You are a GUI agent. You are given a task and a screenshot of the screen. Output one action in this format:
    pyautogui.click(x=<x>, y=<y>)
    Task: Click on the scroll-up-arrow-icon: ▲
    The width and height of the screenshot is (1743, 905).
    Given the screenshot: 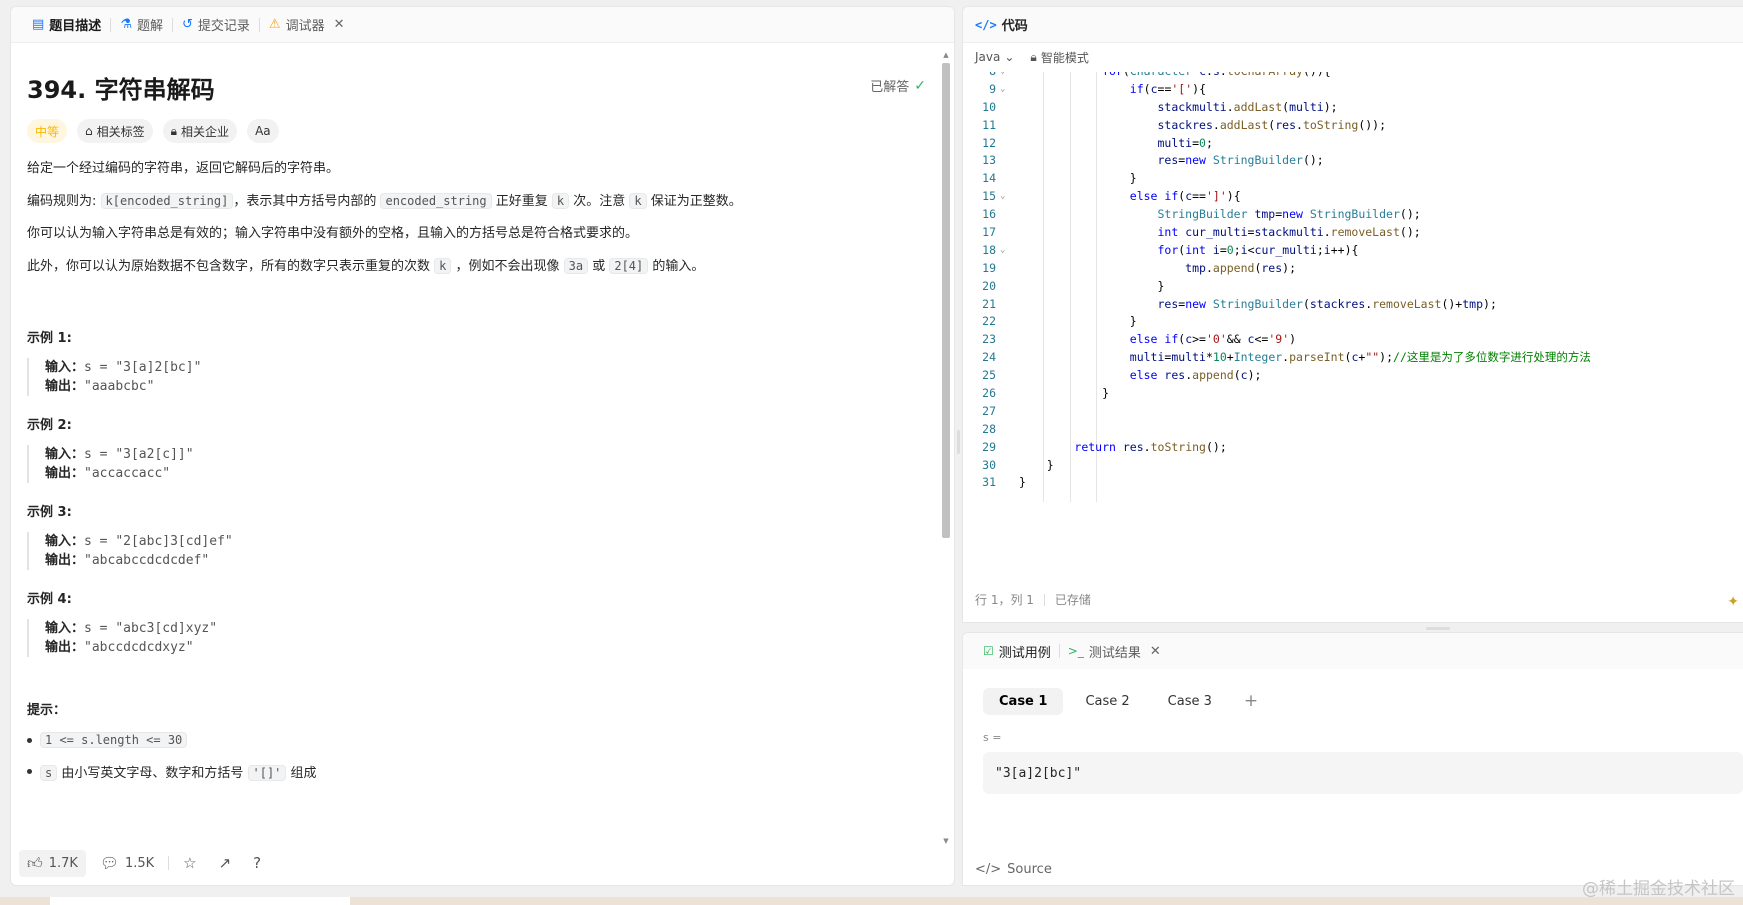 What is the action you would take?
    pyautogui.click(x=946, y=55)
    